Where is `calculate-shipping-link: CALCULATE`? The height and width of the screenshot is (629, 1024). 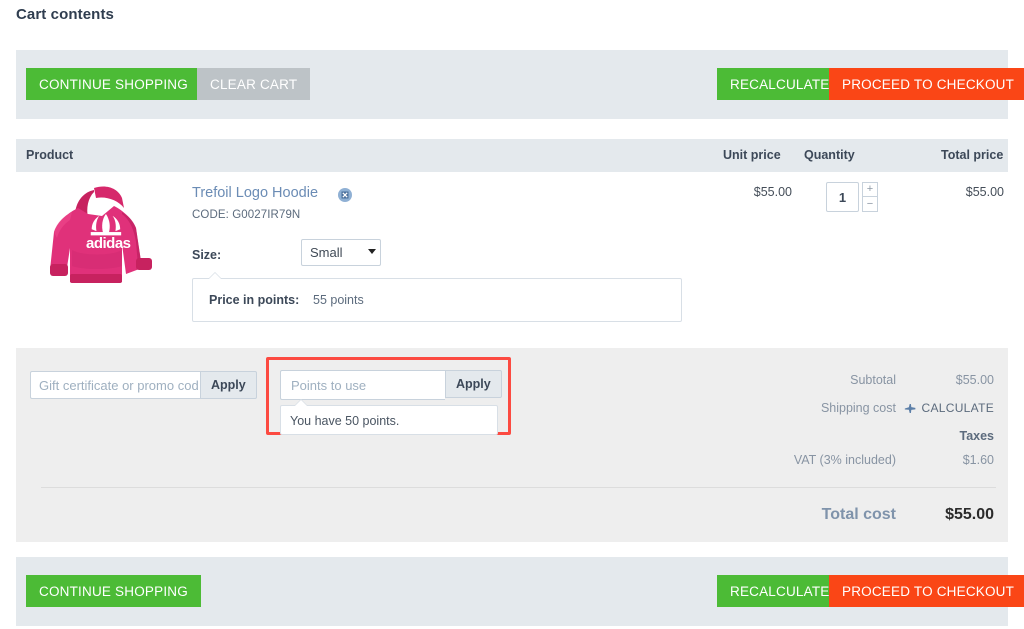
calculate-shipping-link: CALCULATE is located at coordinates (949, 408).